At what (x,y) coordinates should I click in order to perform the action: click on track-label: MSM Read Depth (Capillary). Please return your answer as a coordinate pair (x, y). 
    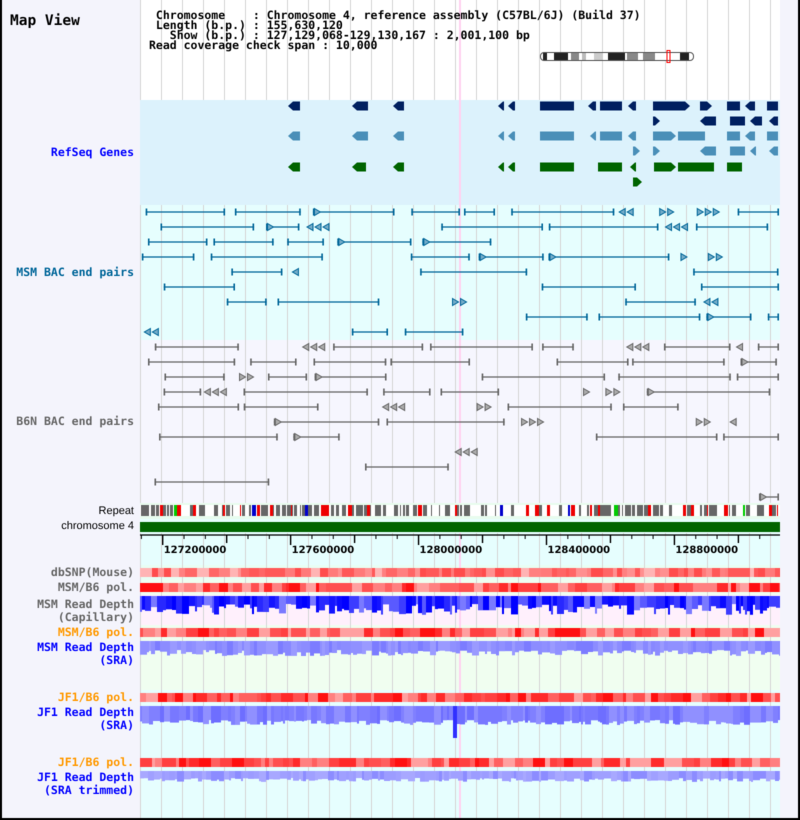
    Looking at the image, I should click on (85, 611).